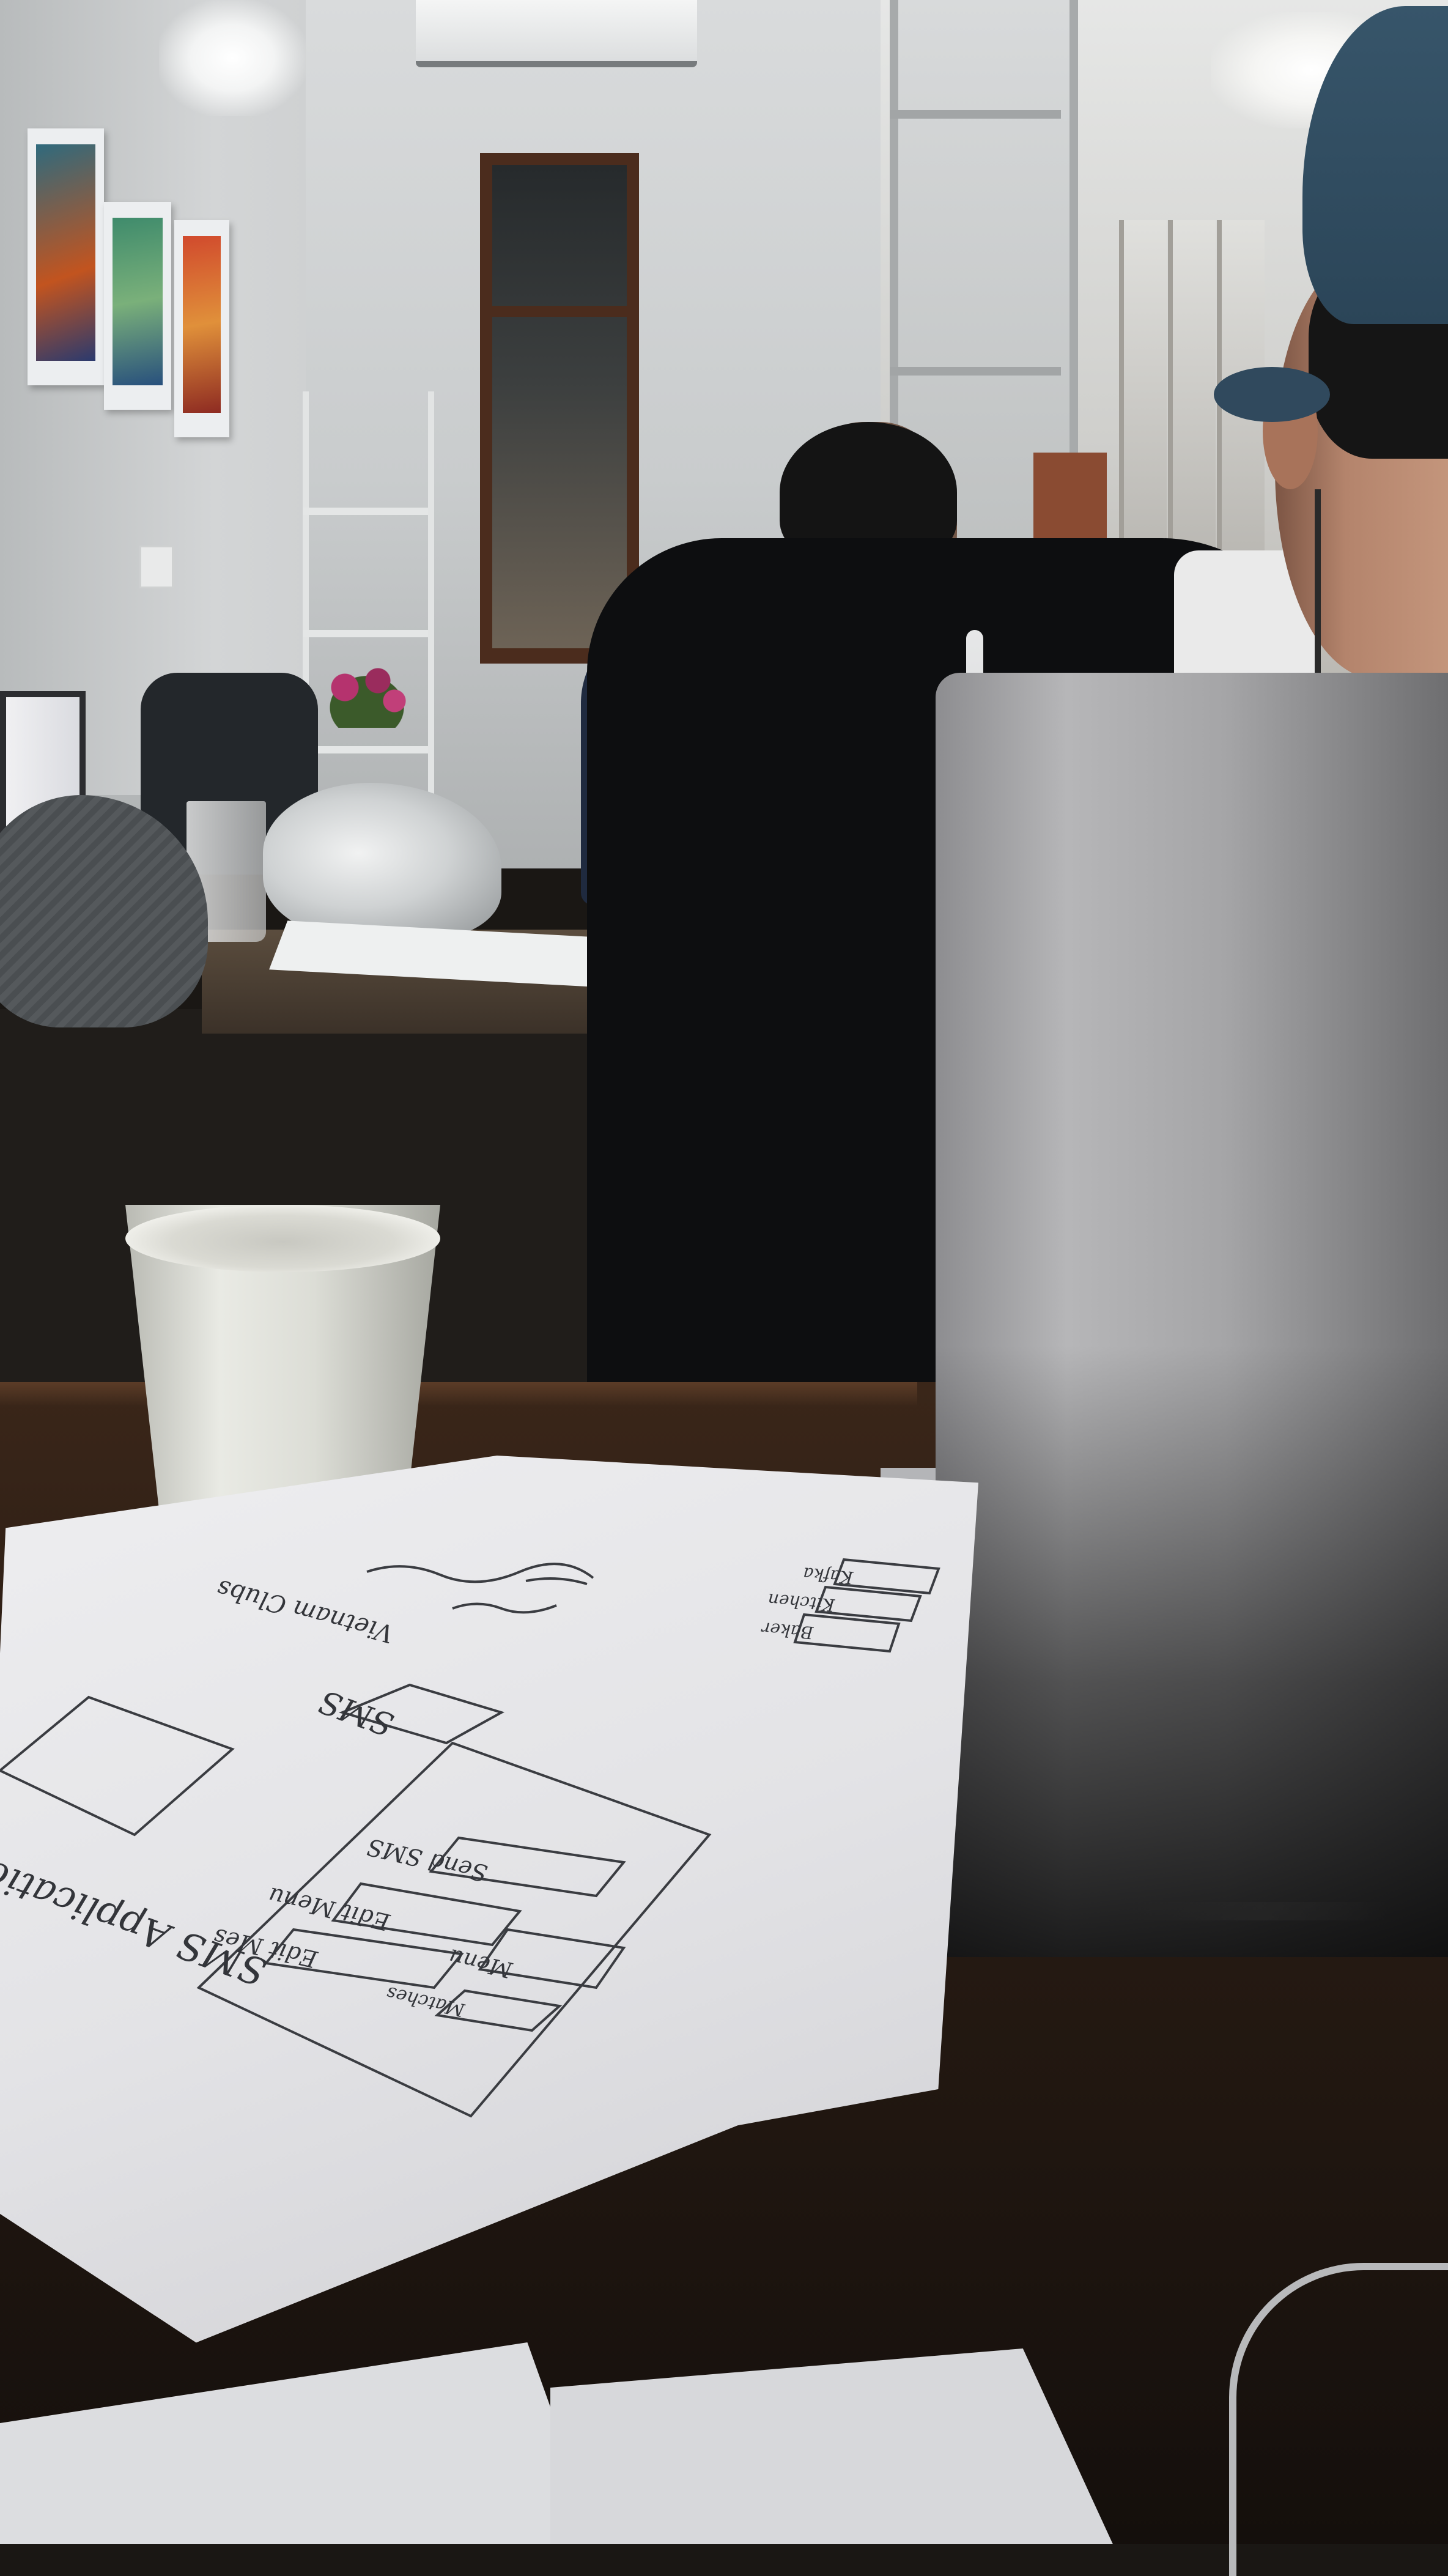 The height and width of the screenshot is (2576, 1448). I want to click on wall-switch, so click(156, 567).